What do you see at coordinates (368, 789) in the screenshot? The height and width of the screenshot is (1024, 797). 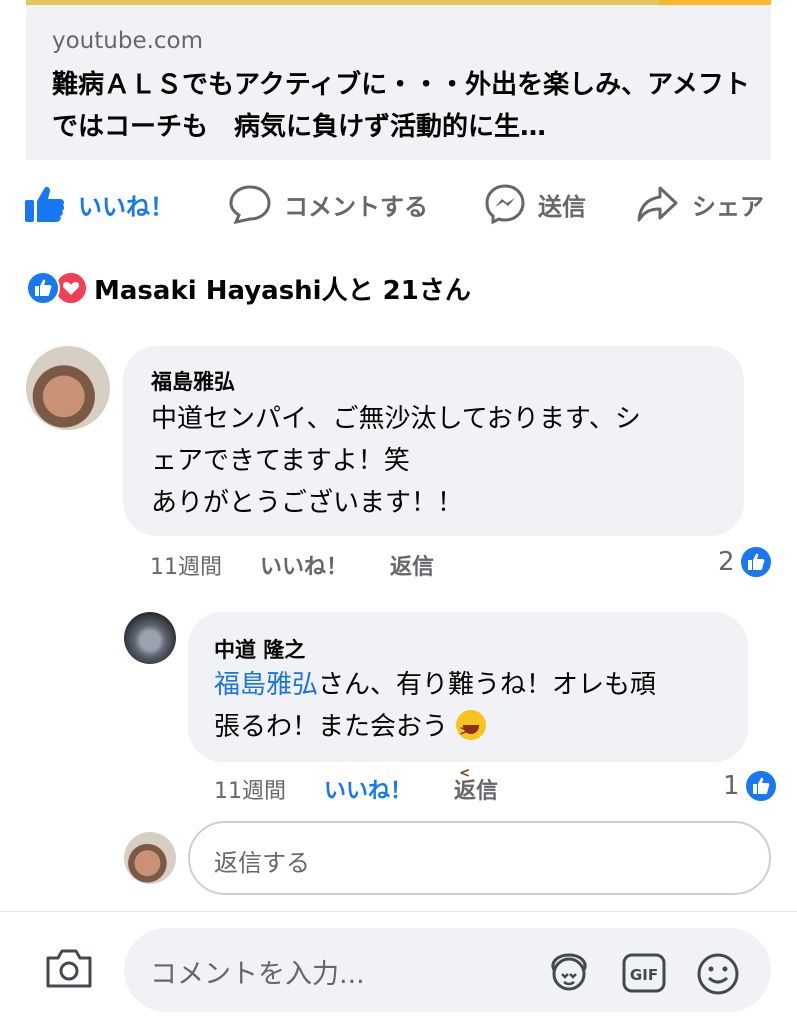 I see `reply-like-link: いいね！` at bounding box center [368, 789].